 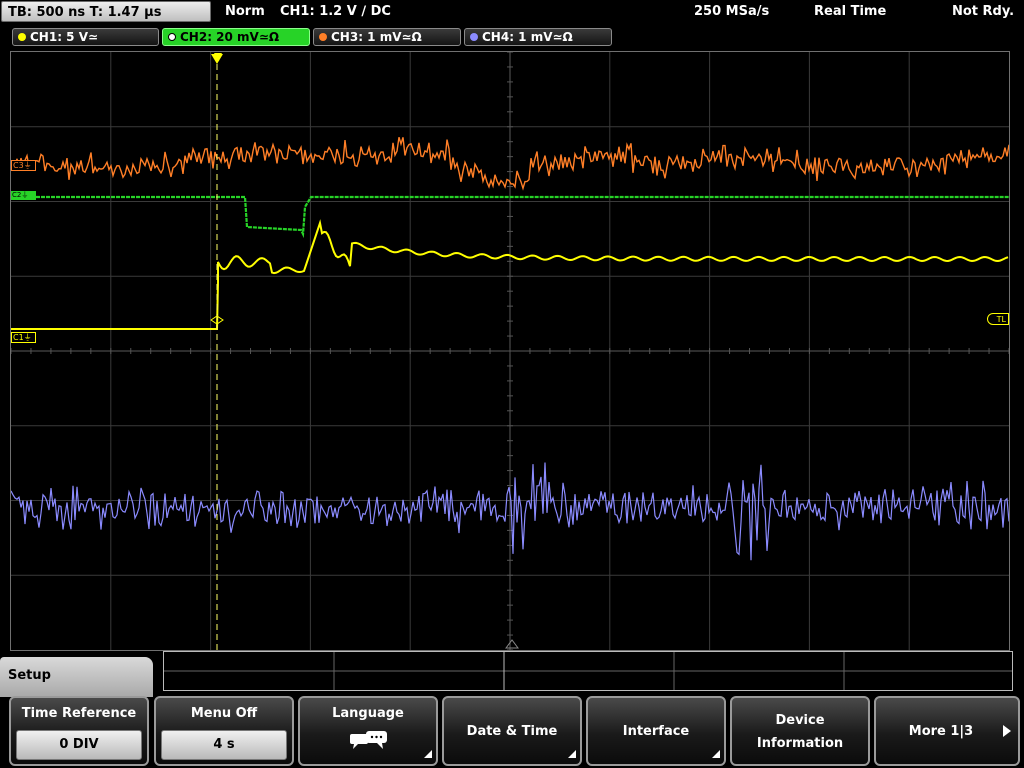 I want to click on interface-softkey: Interface, so click(x=656, y=731).